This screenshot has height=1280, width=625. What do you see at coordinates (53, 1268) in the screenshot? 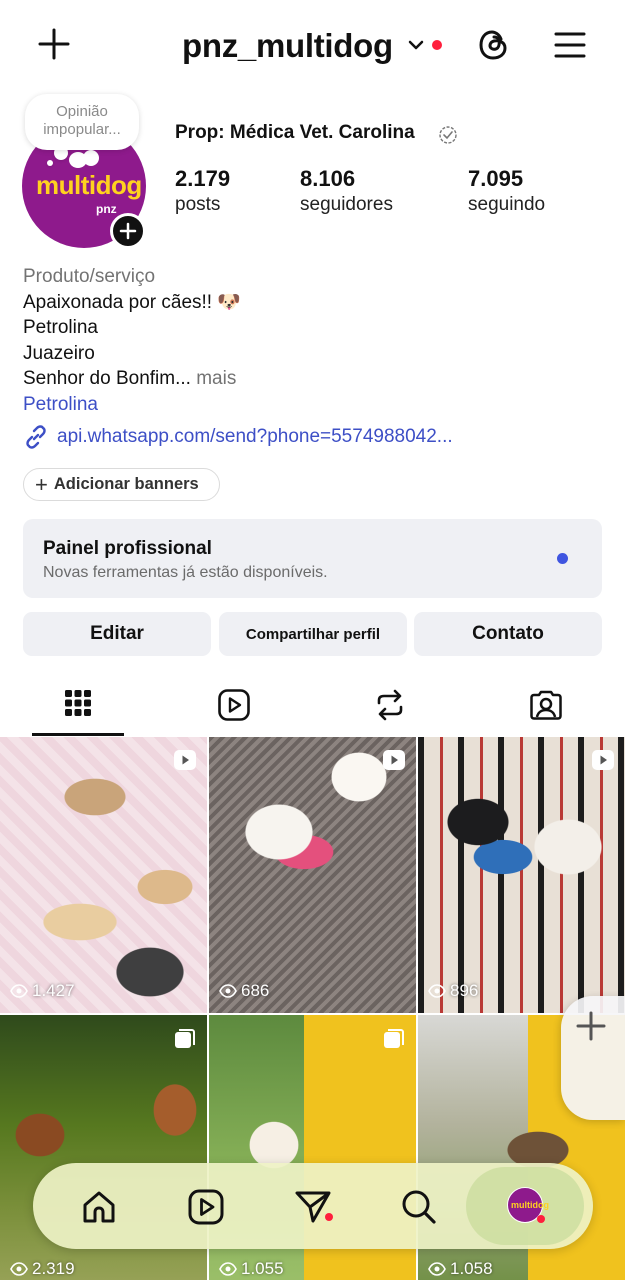
I see `view-count-value: 2.319` at bounding box center [53, 1268].